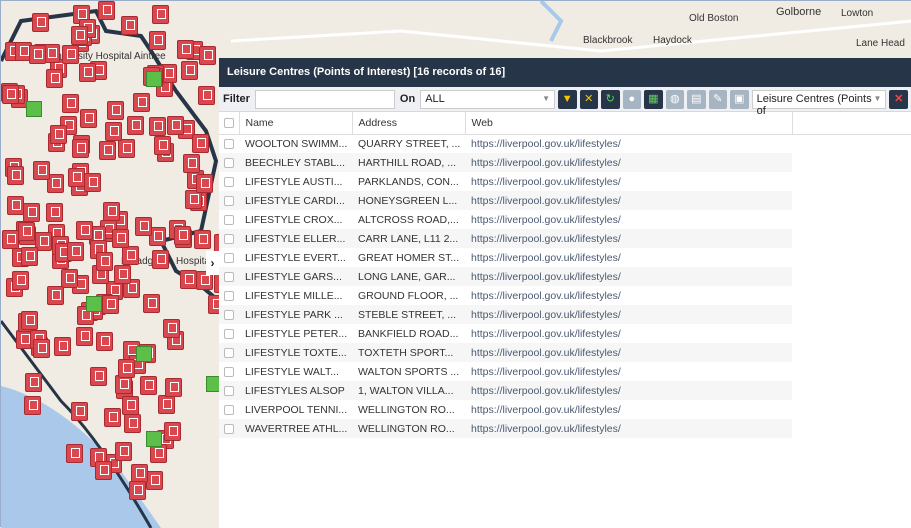 This screenshot has width=911, height=528. I want to click on filter-field-select: ALL ▼, so click(487, 99).